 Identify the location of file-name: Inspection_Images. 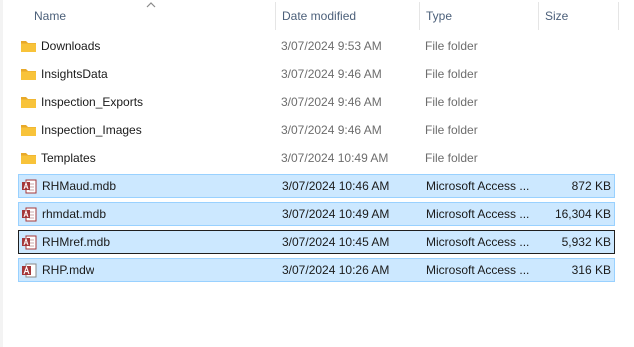
(91, 130).